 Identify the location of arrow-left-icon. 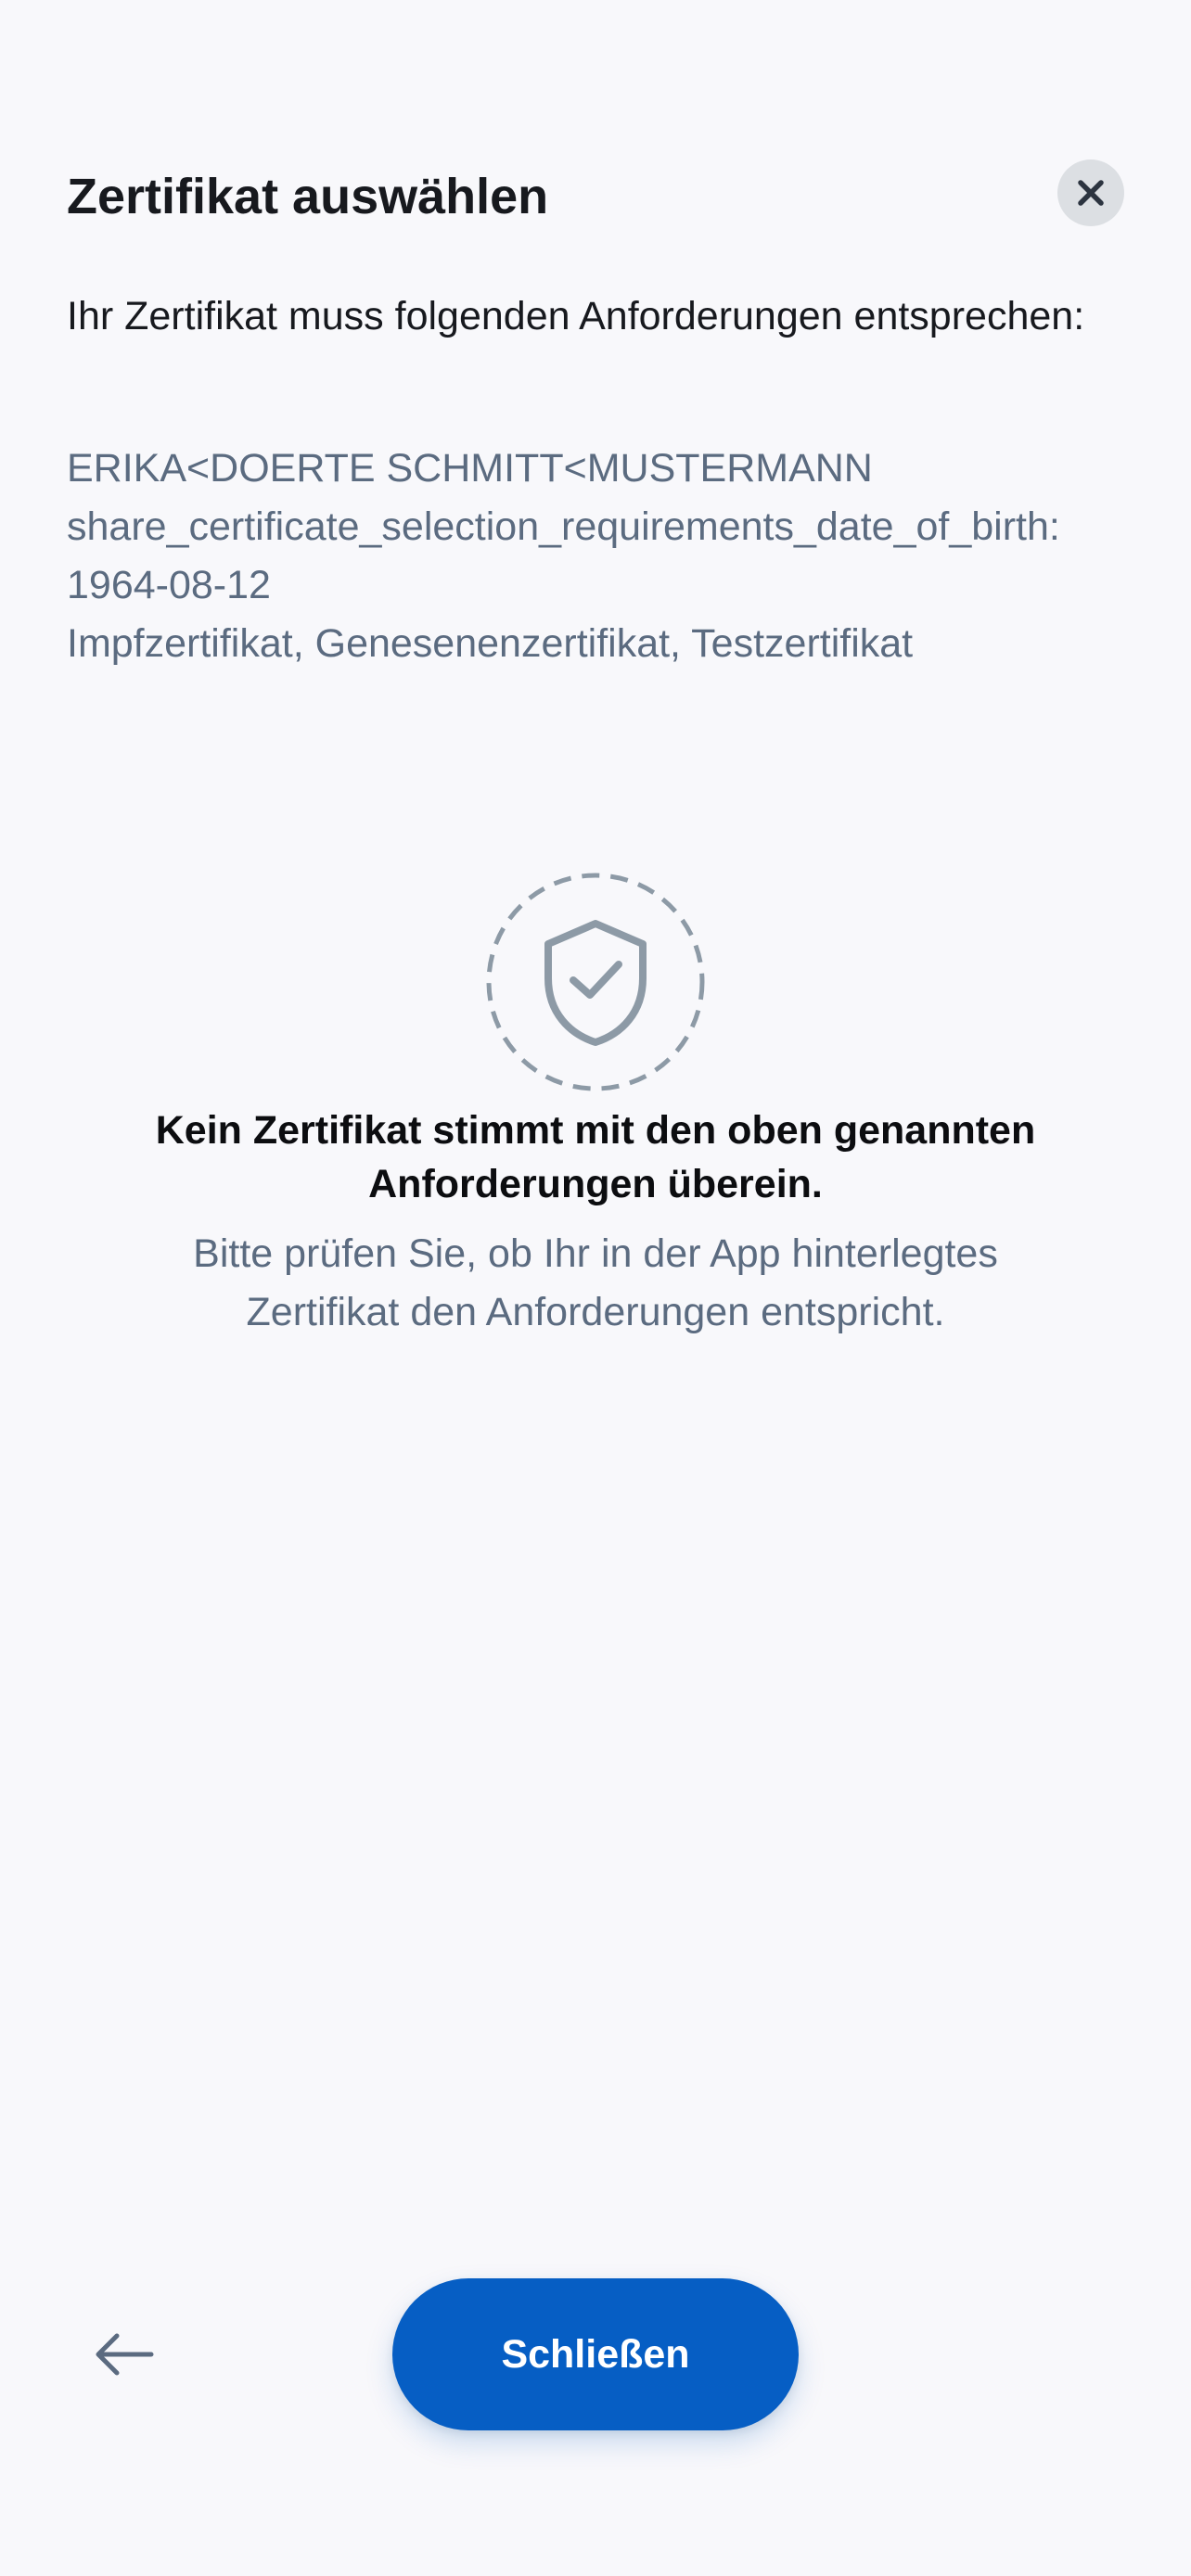
(125, 2354).